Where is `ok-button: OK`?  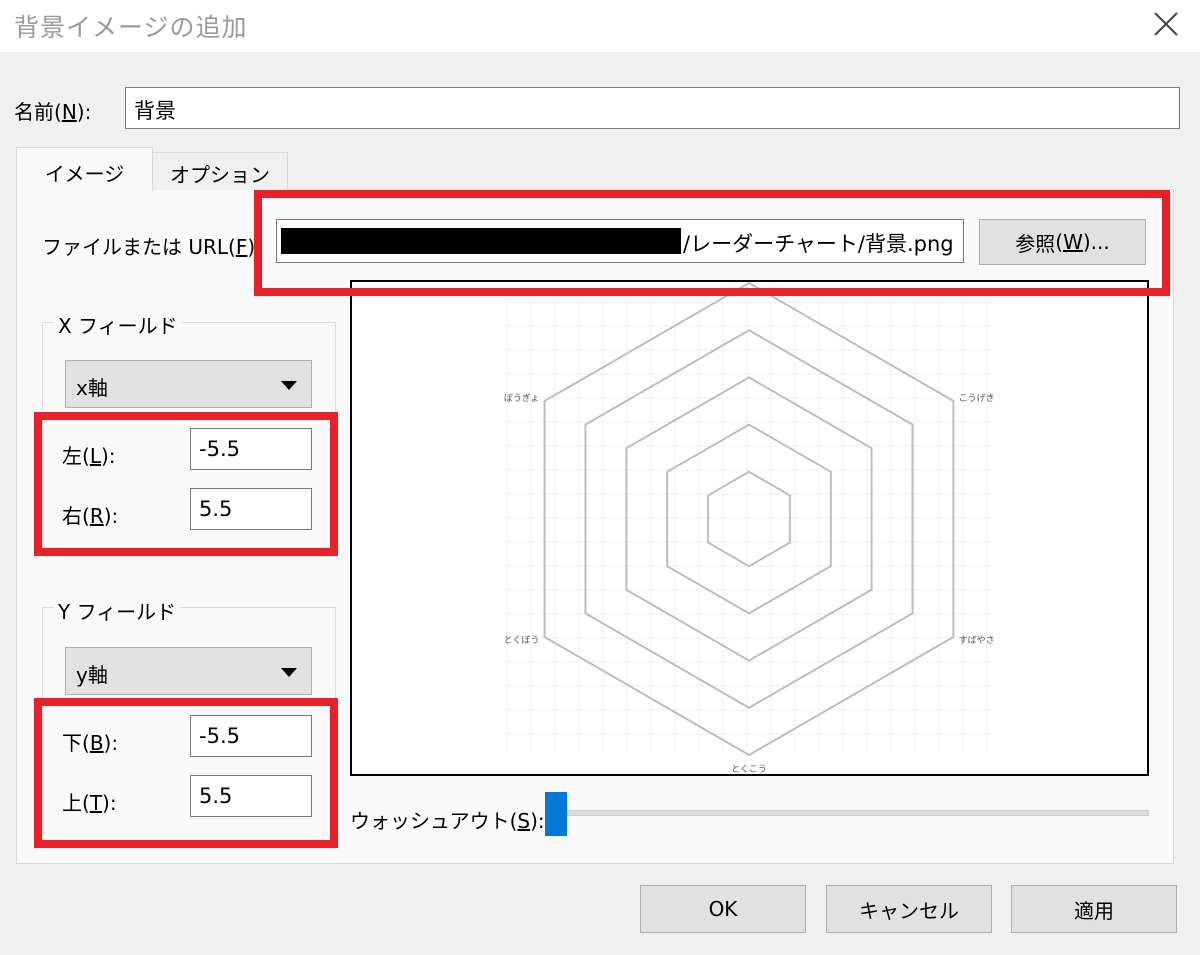
ok-button: OK is located at coordinates (723, 909).